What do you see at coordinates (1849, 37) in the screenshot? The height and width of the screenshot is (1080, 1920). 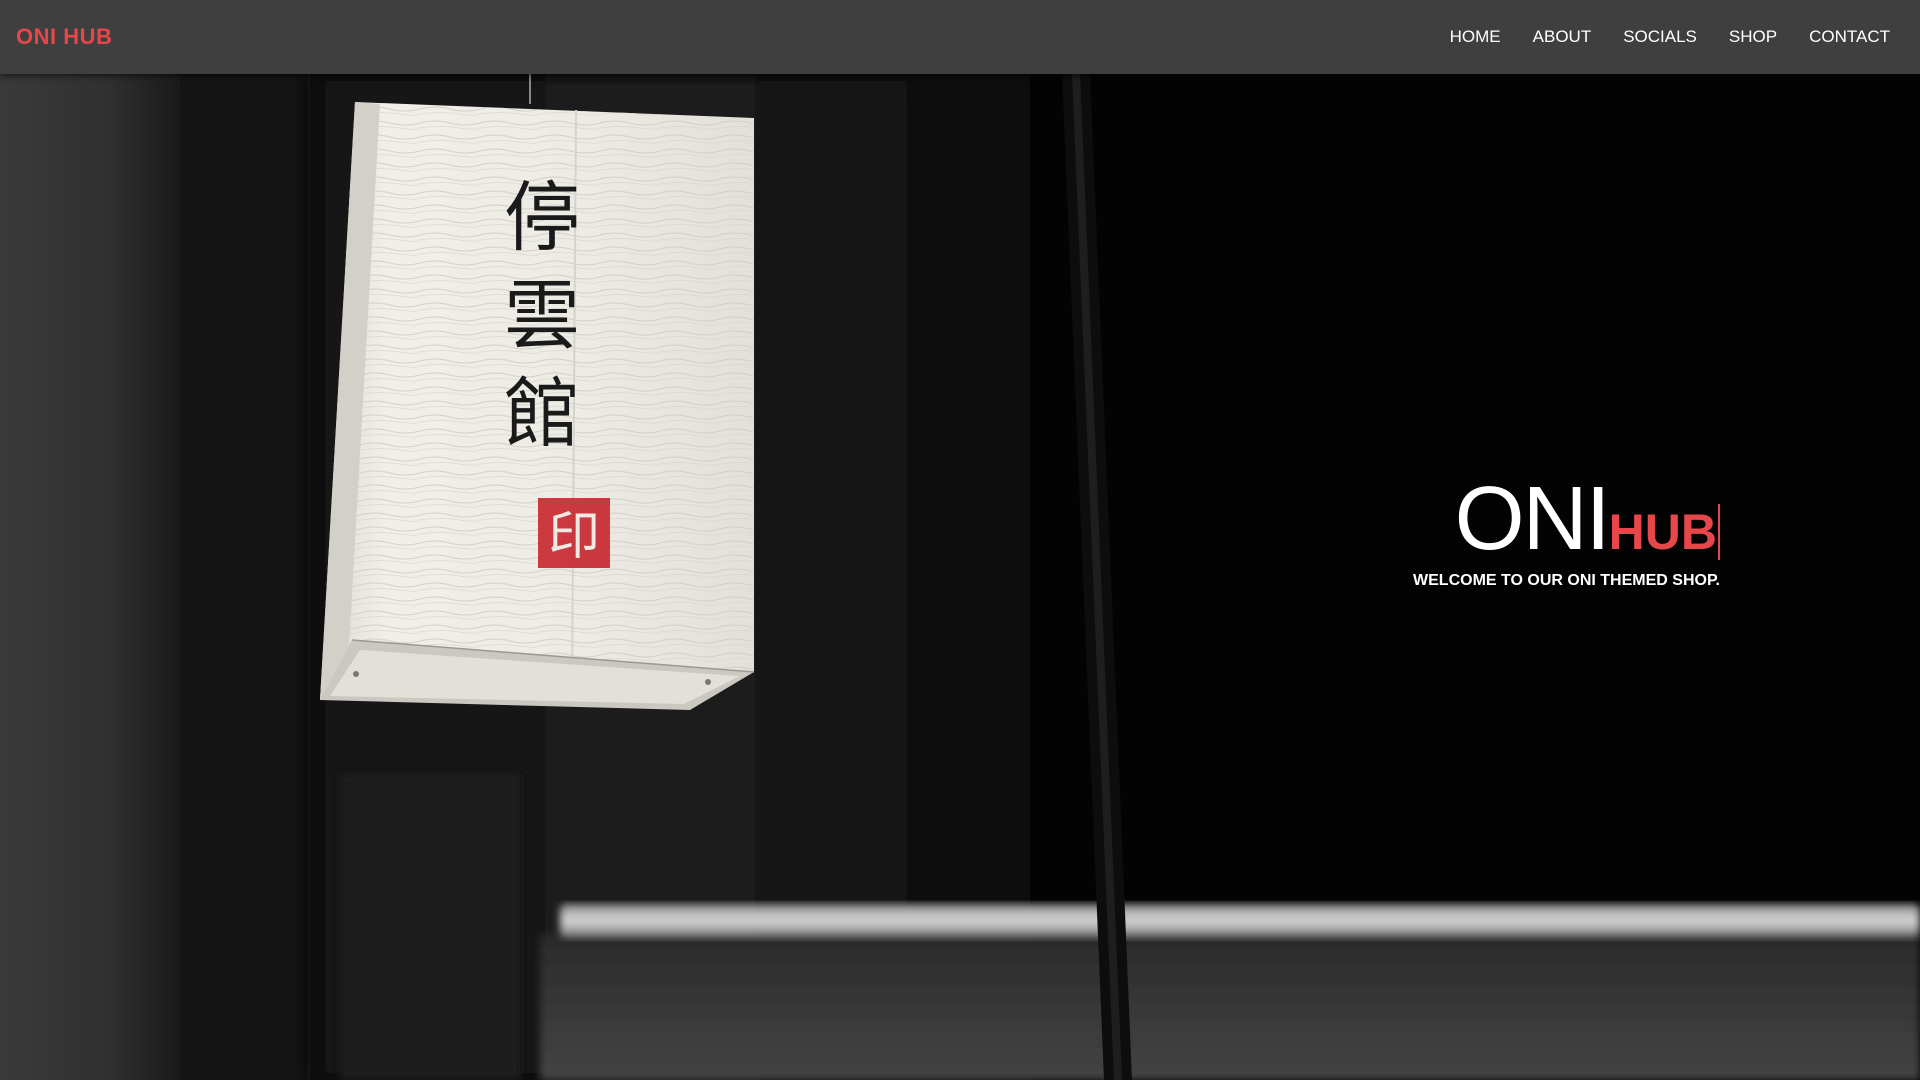 I see `nav-link-contact: CONTACT` at bounding box center [1849, 37].